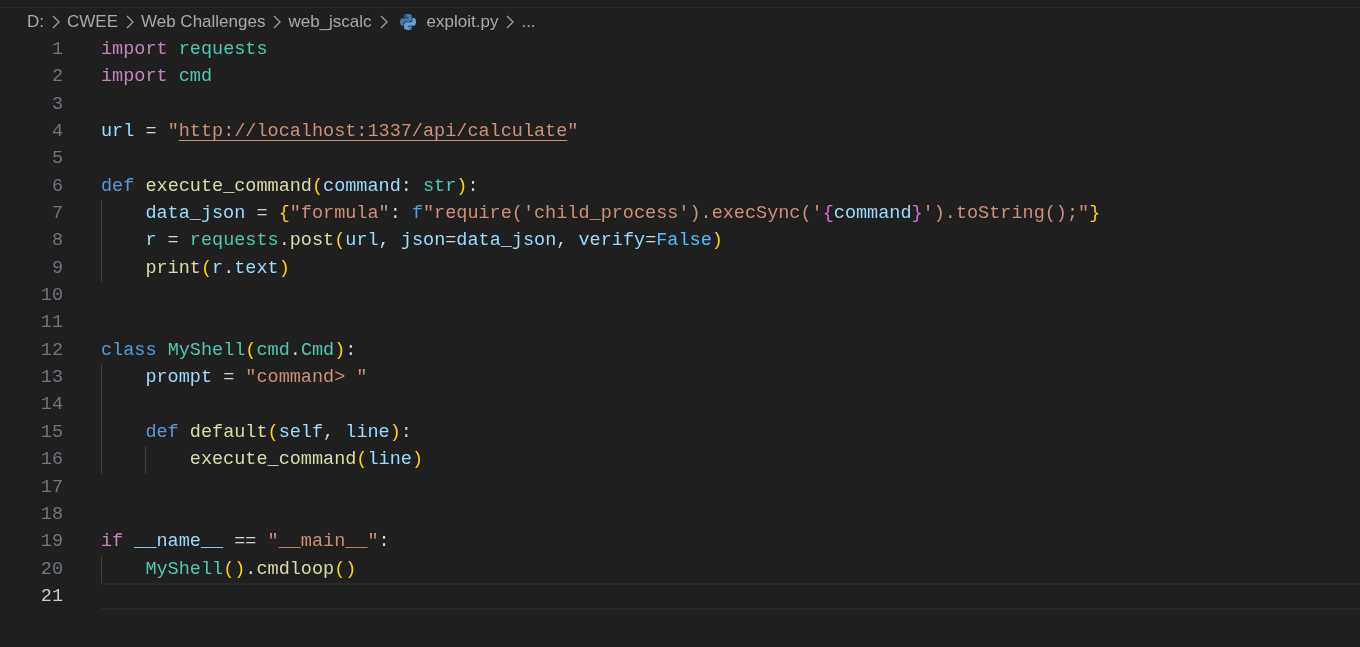 This screenshot has width=1360, height=647. What do you see at coordinates (56, 77) in the screenshot?
I see `line-number: 2` at bounding box center [56, 77].